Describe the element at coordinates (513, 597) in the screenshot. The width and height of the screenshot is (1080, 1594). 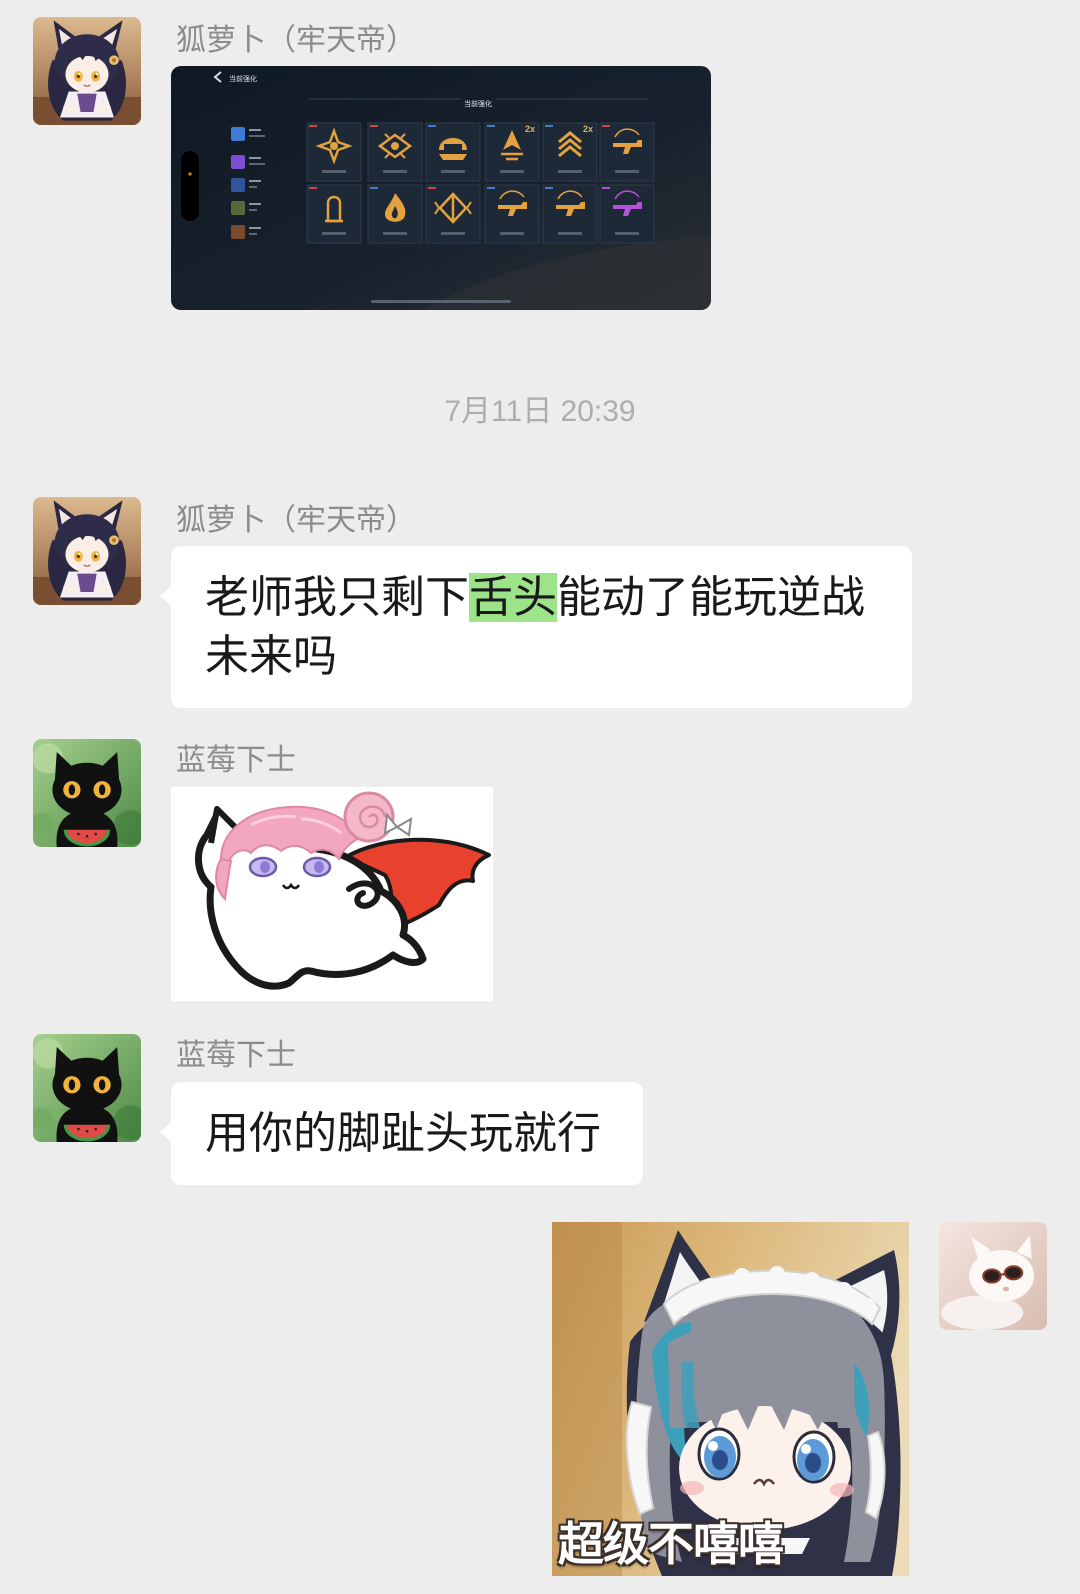
I see `highlighted-text: 舌头` at that location.